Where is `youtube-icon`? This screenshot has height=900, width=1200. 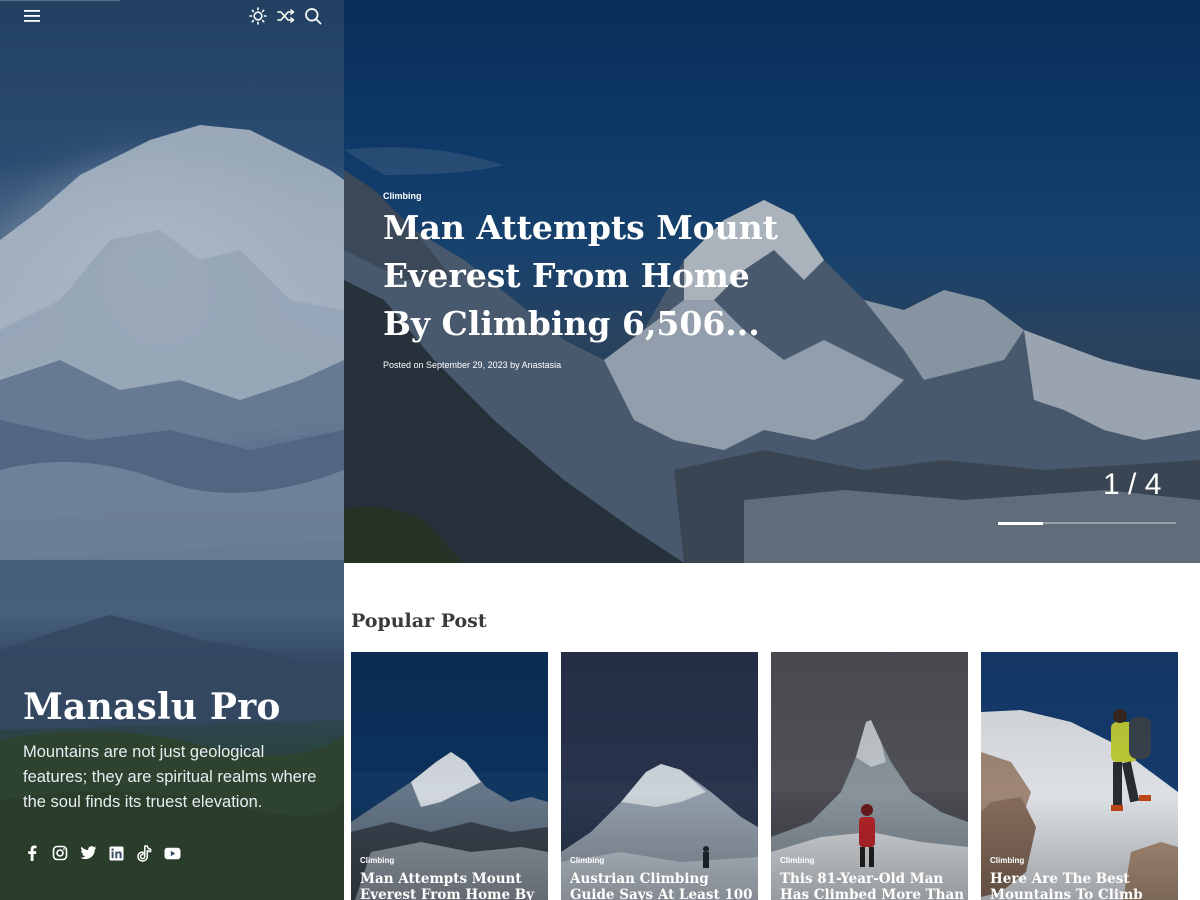
youtube-icon is located at coordinates (172, 853).